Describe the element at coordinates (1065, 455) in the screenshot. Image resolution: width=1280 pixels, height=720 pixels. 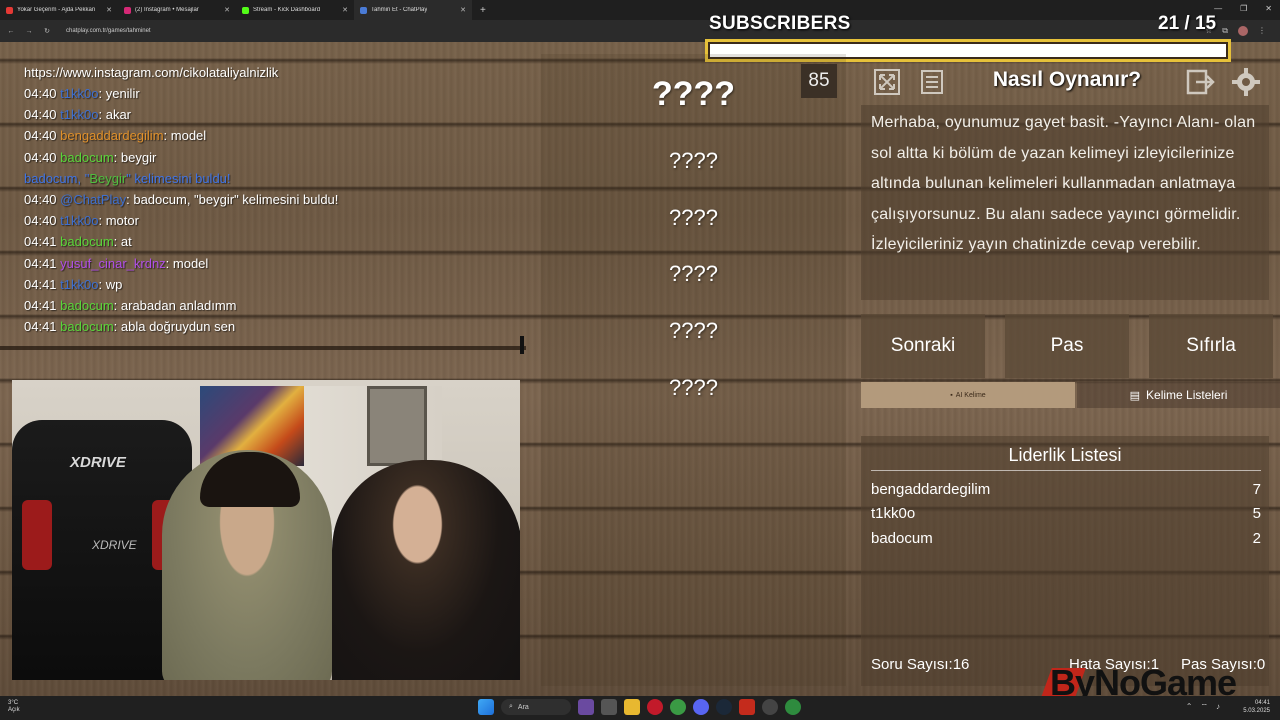
I see `leaderboard-title: Liderlik Listesi` at that location.